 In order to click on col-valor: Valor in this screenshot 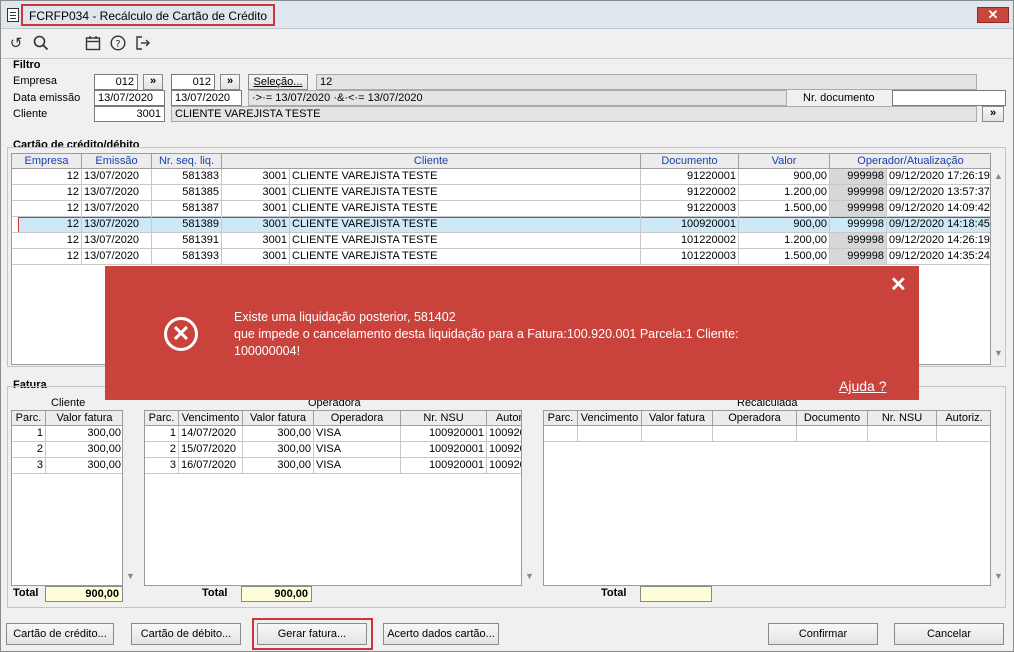, I will do `click(784, 161)`.